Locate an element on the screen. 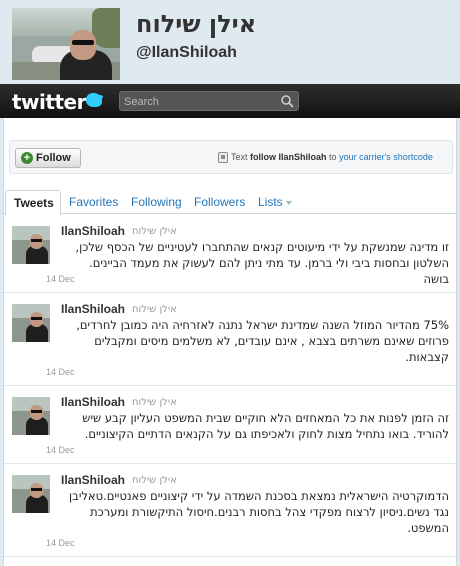 This screenshot has width=460, height=566. twitter-logo: twitter is located at coordinates (49, 102).